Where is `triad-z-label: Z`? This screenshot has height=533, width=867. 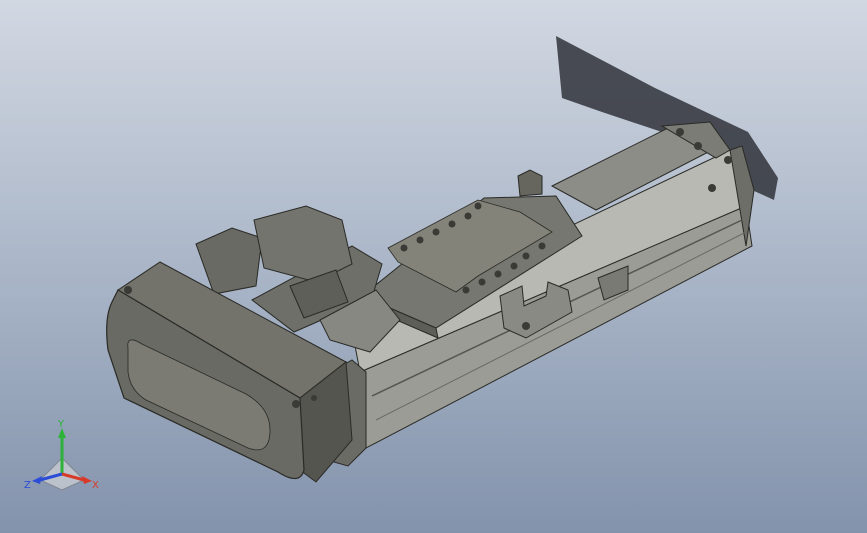 triad-z-label: Z is located at coordinates (27, 485).